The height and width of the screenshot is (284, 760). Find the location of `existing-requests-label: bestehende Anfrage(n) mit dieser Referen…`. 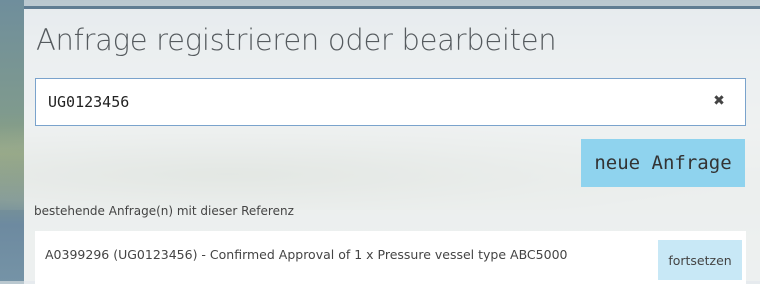

existing-requests-label: bestehende Anfrage(n) mit dieser Referen… is located at coordinates (164, 211).